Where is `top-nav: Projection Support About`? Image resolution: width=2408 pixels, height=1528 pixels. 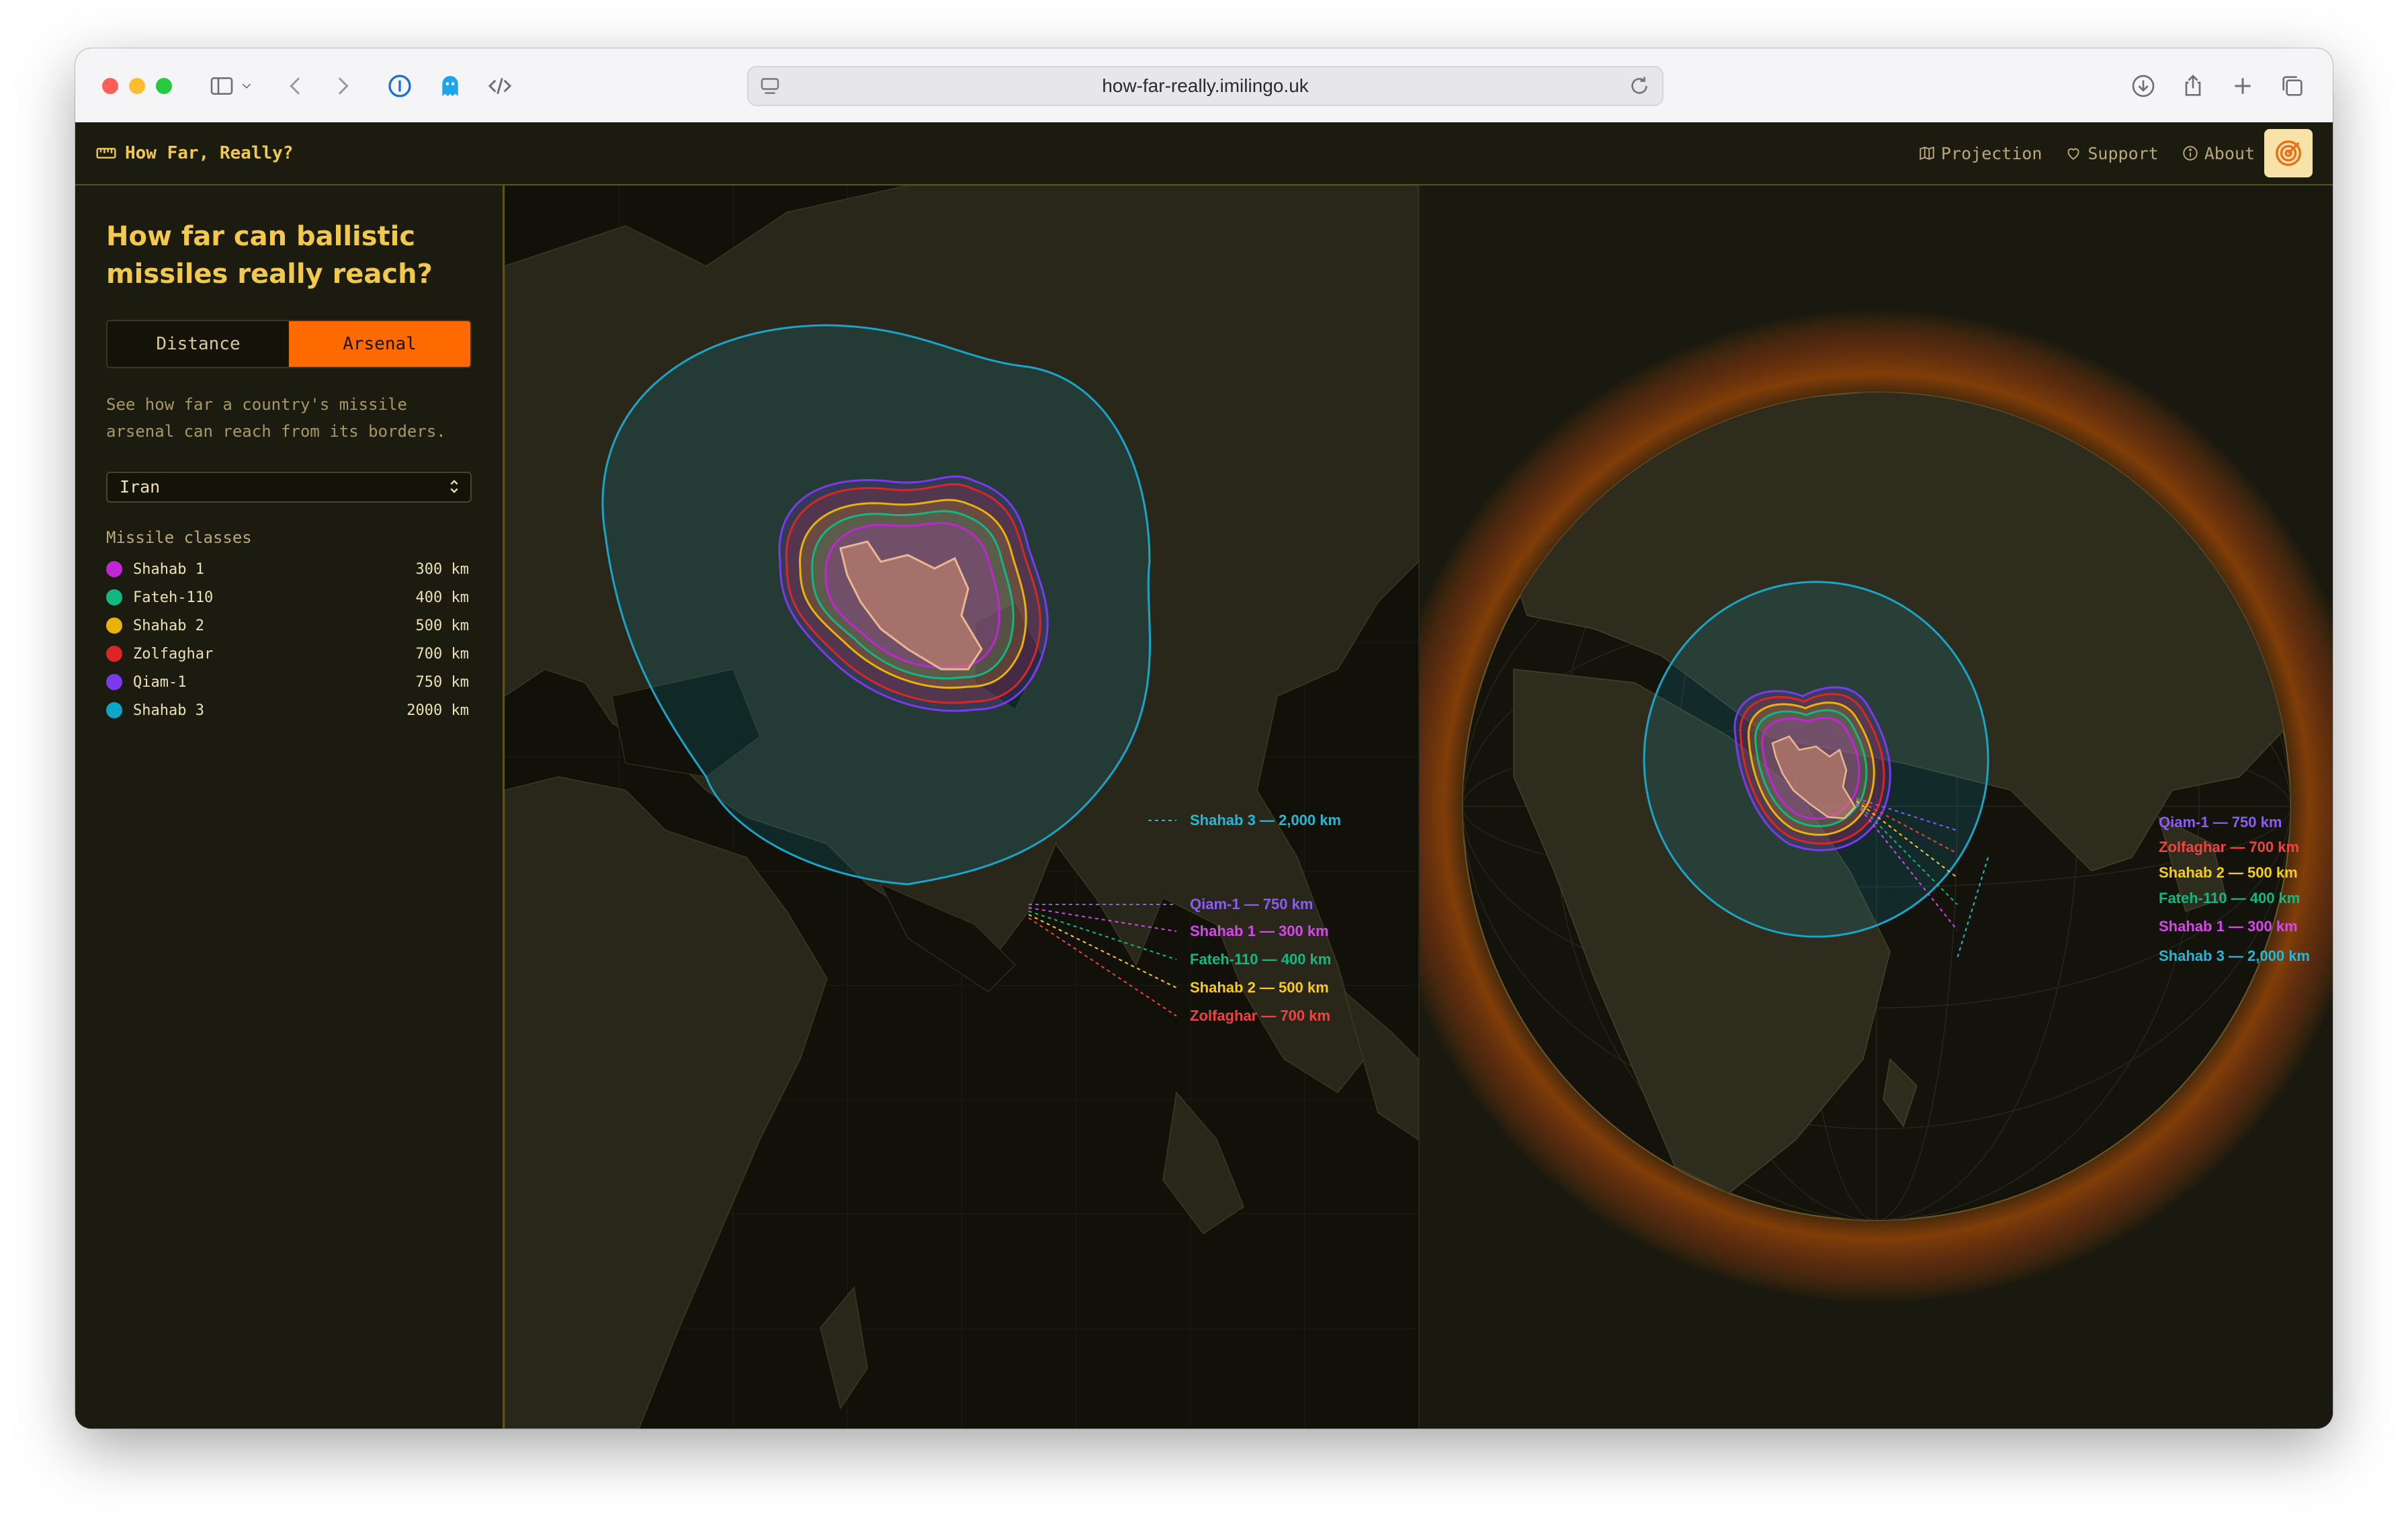
top-nav: Projection Support About is located at coordinates (2086, 153).